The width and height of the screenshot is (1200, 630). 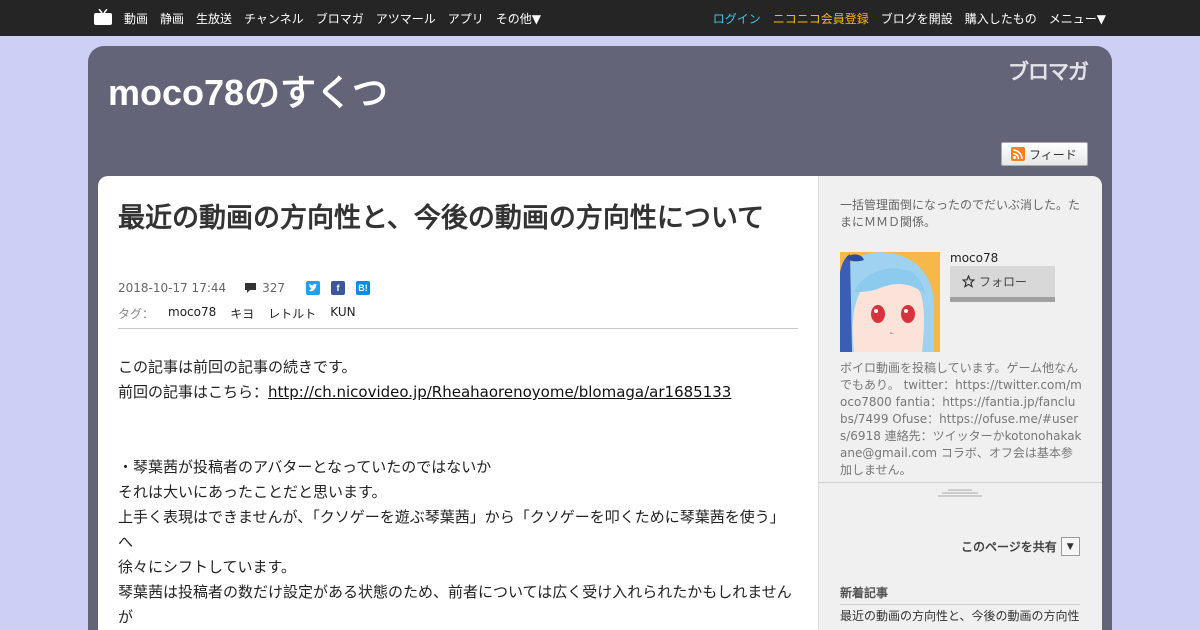 I want to click on share-page: このページを共有 ▼, so click(x=1020, y=546).